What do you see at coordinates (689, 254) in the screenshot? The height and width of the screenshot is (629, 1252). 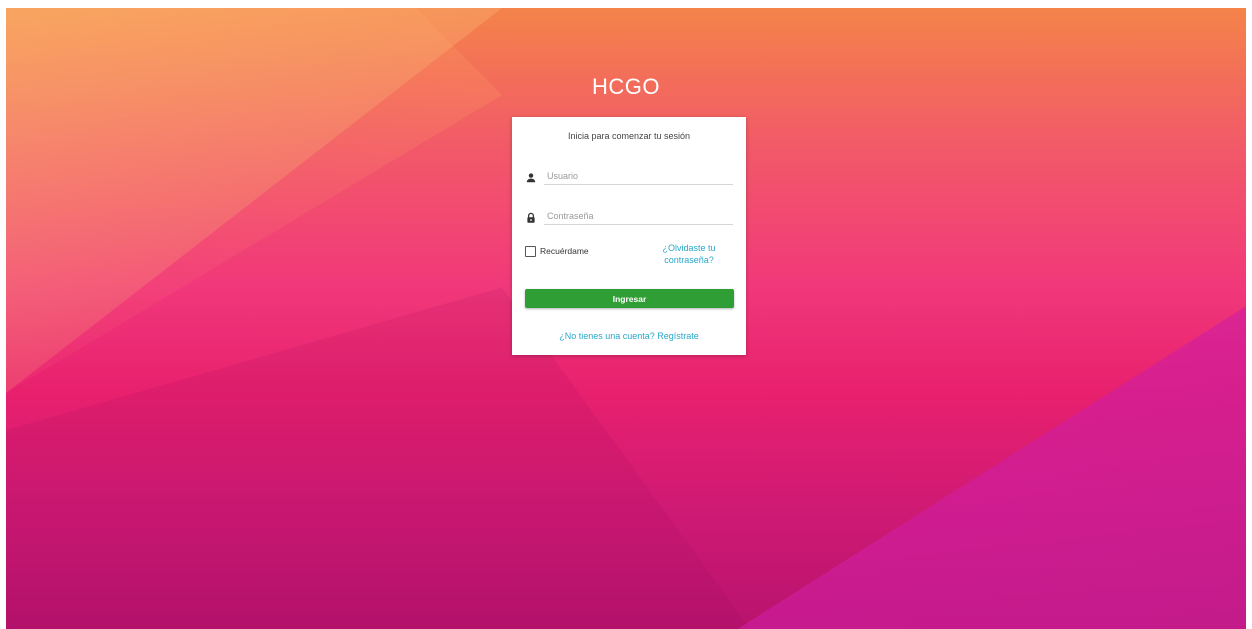 I see `forgot-password-link: ¿Olvidaste tu contraseña?` at bounding box center [689, 254].